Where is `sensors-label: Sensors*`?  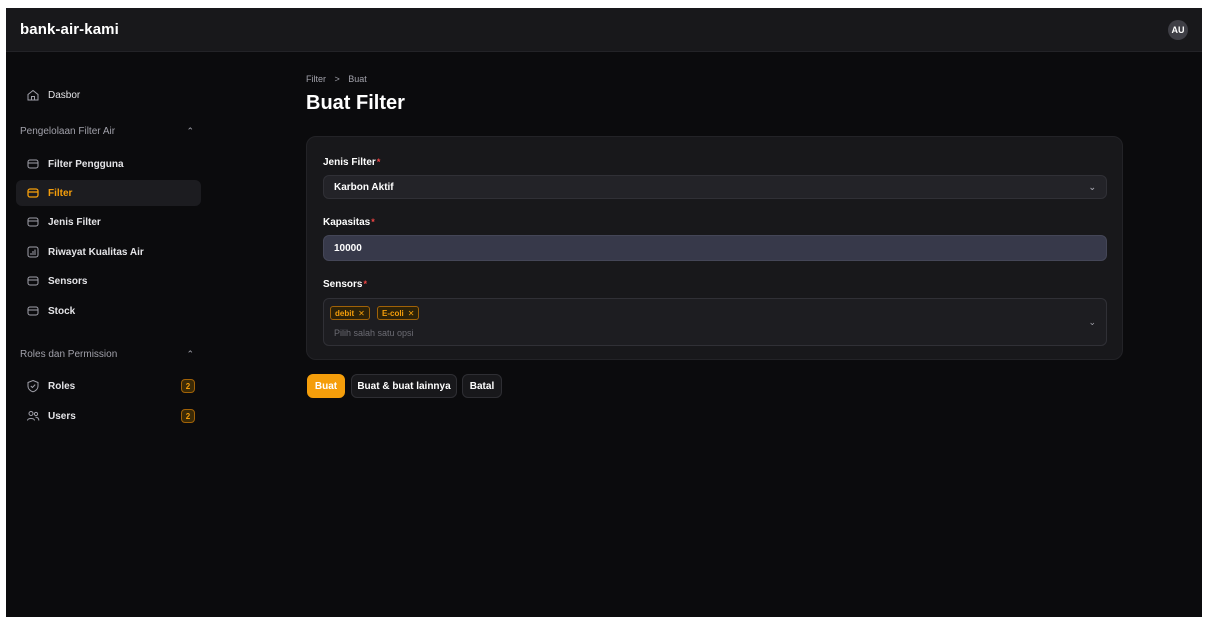 sensors-label: Sensors* is located at coordinates (345, 284).